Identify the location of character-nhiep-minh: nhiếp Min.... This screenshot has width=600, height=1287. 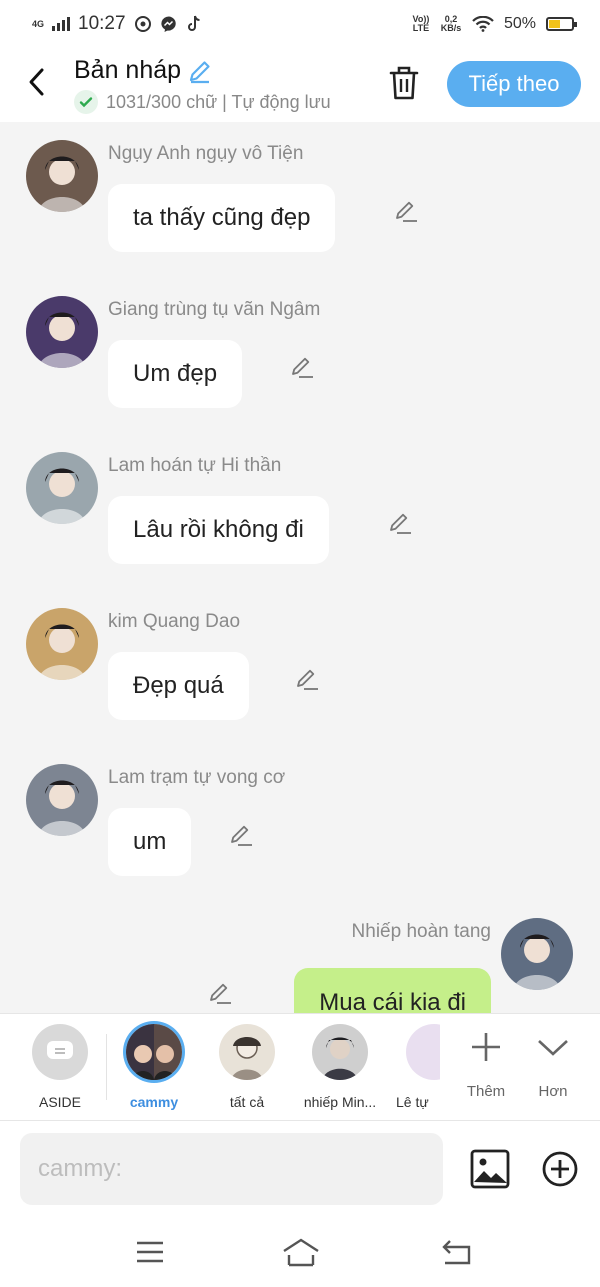
(340, 1067).